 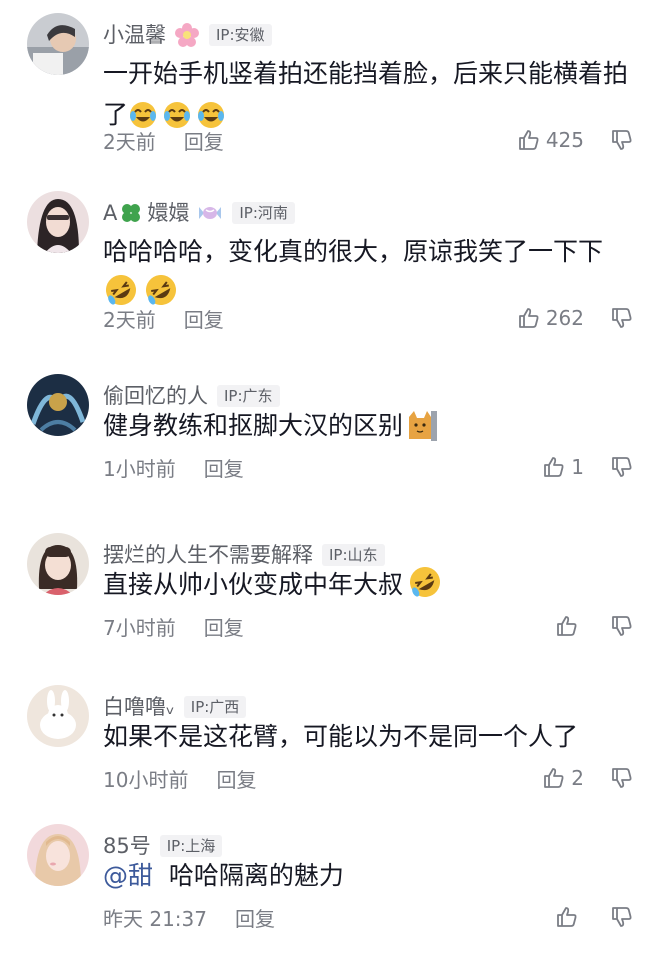 I want to click on comment-meta: 昨天 21:37 回复, so click(x=368, y=917).